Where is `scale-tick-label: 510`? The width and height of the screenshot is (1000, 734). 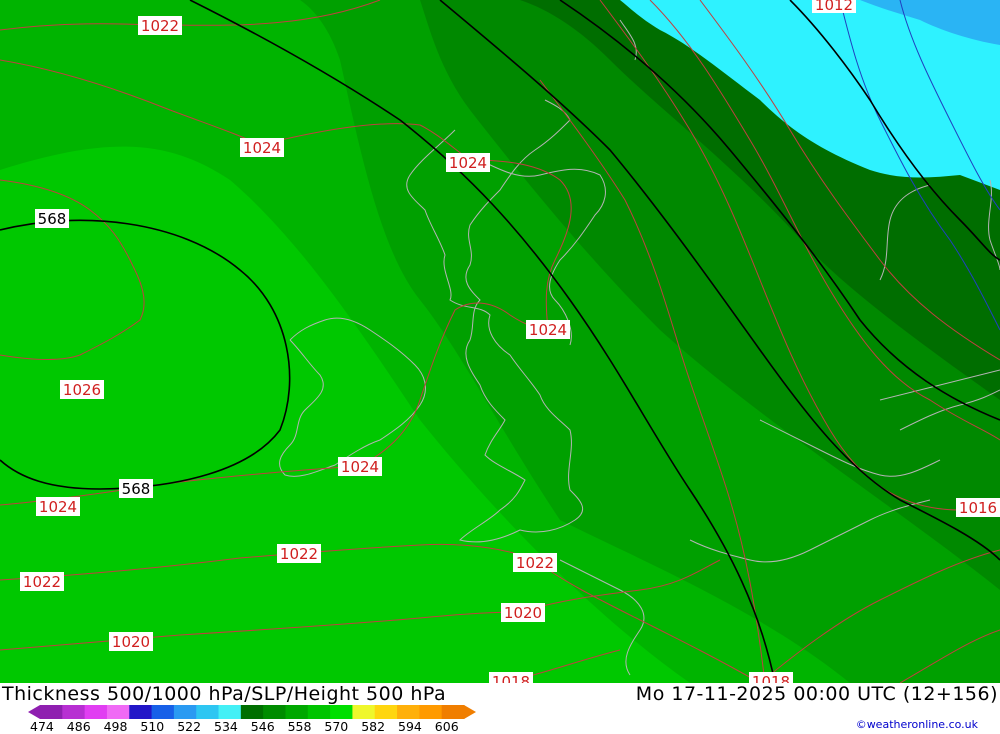 scale-tick-label: 510 is located at coordinates (152, 726).